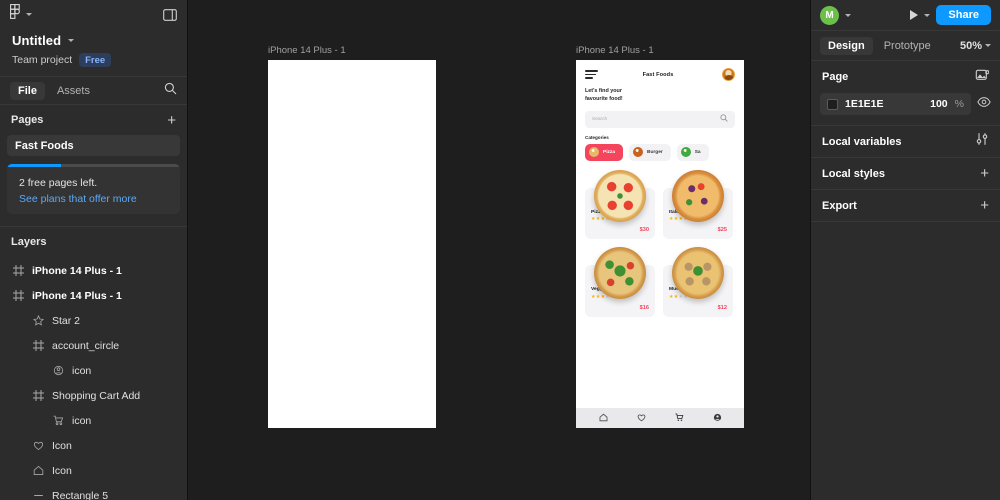 The height and width of the screenshot is (500, 1000). What do you see at coordinates (698, 282) in the screenshot?
I see `food-card: Mushroom Pizza★★★★★$12` at bounding box center [698, 282].